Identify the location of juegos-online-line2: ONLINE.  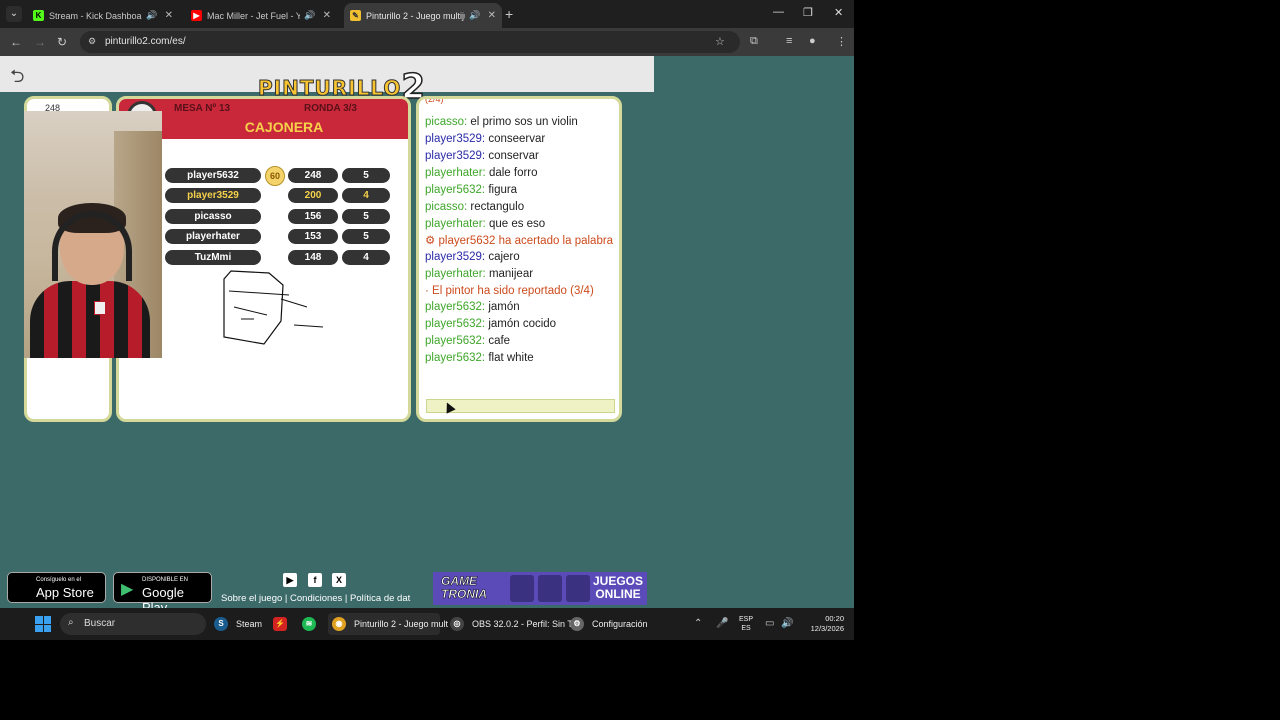
(618, 594).